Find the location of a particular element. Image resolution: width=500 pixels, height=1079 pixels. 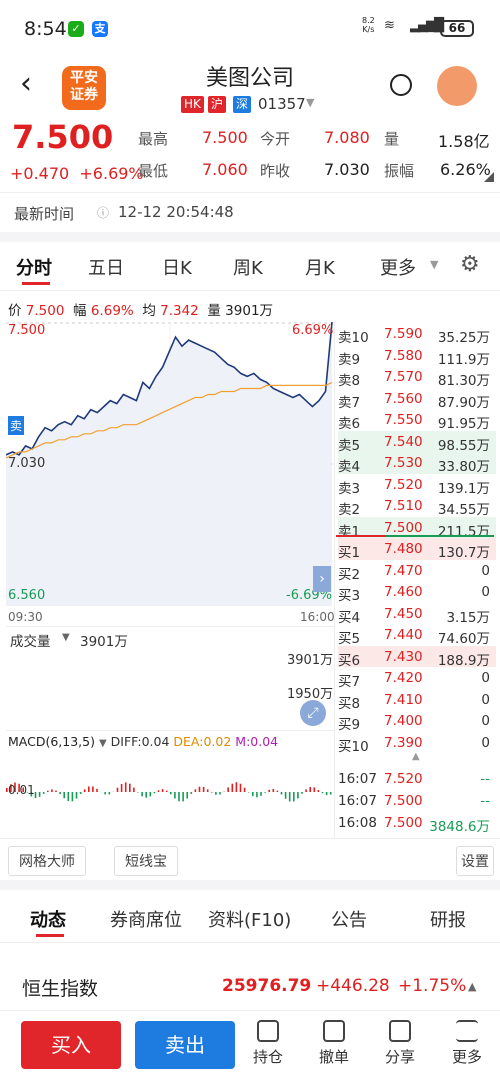

bid-volume: 3.15万 is located at coordinates (468, 617).